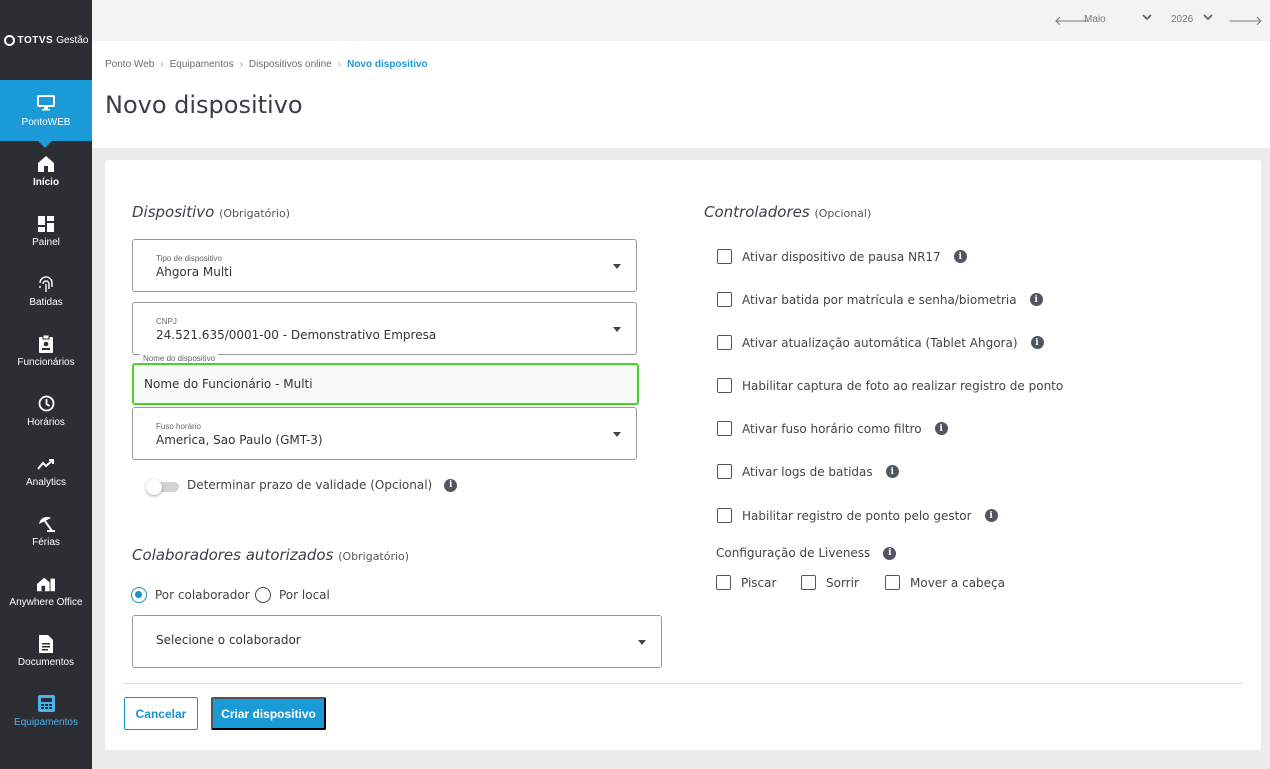 The width and height of the screenshot is (1270, 769). I want to click on option-logs-batidas: Ativar logs de batidas i, so click(808, 471).